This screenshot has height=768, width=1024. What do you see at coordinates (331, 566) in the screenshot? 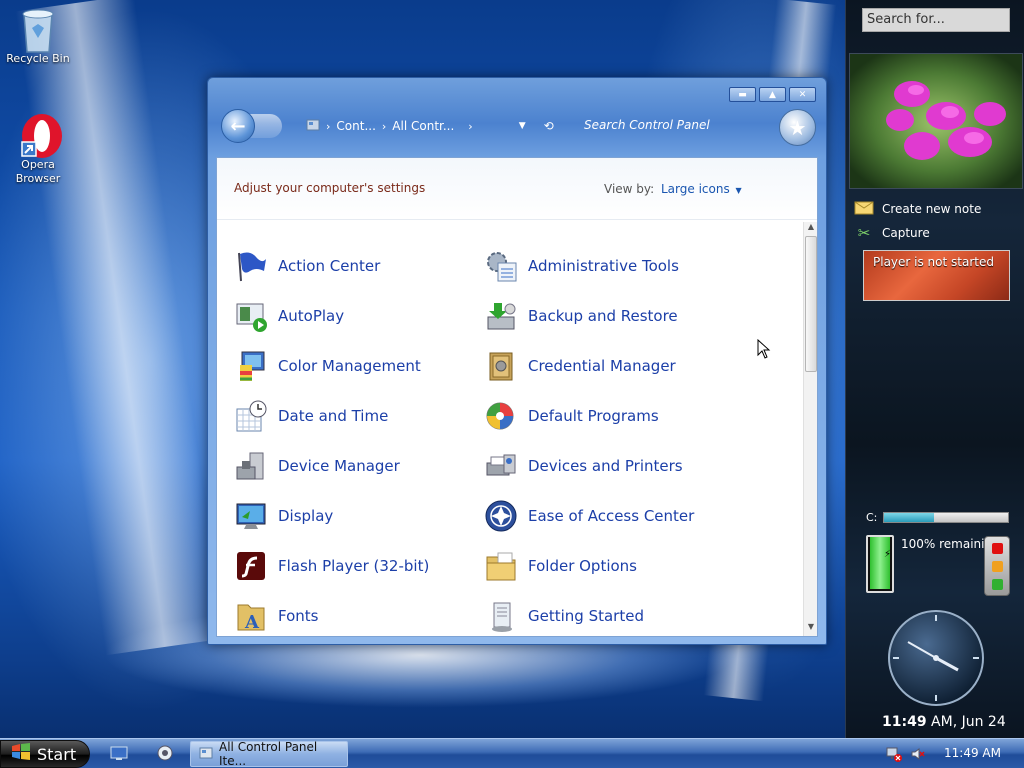
I see `cp-item-flash-player: Flash Player (32-bit)` at bounding box center [331, 566].